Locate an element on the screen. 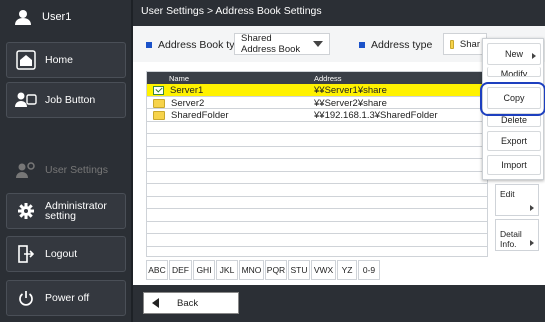 This screenshot has height=322, width=545. alpha-tab-stu: STU is located at coordinates (299, 270).